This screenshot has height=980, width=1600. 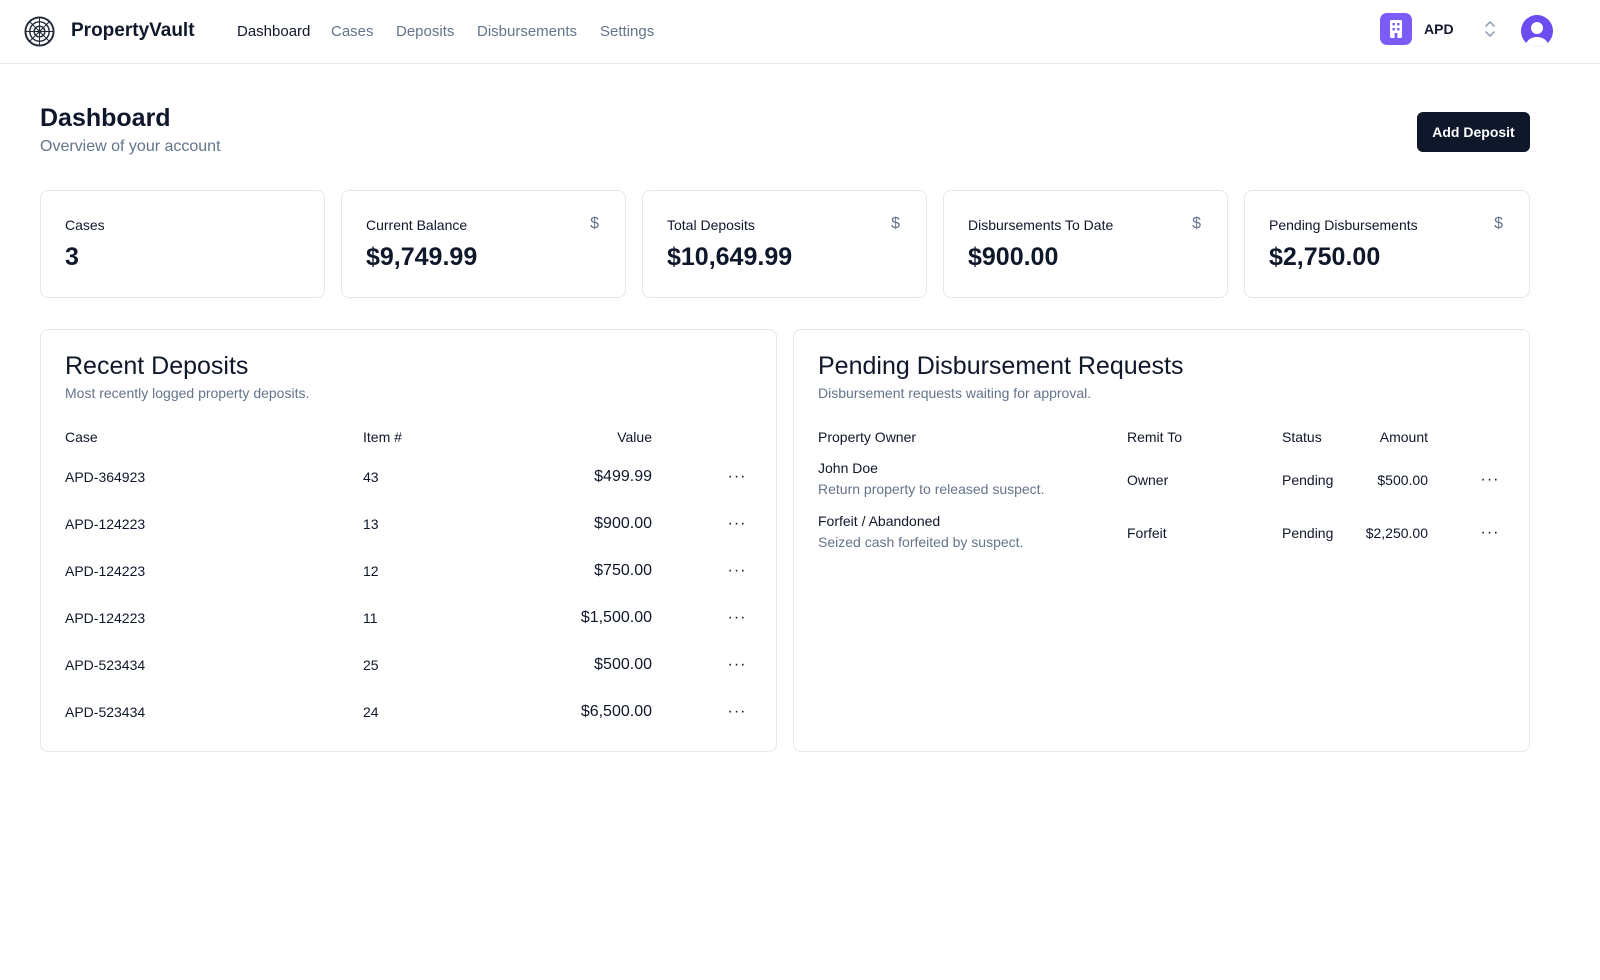 What do you see at coordinates (182, 244) in the screenshot?
I see `stat-card-cases: Cases 3` at bounding box center [182, 244].